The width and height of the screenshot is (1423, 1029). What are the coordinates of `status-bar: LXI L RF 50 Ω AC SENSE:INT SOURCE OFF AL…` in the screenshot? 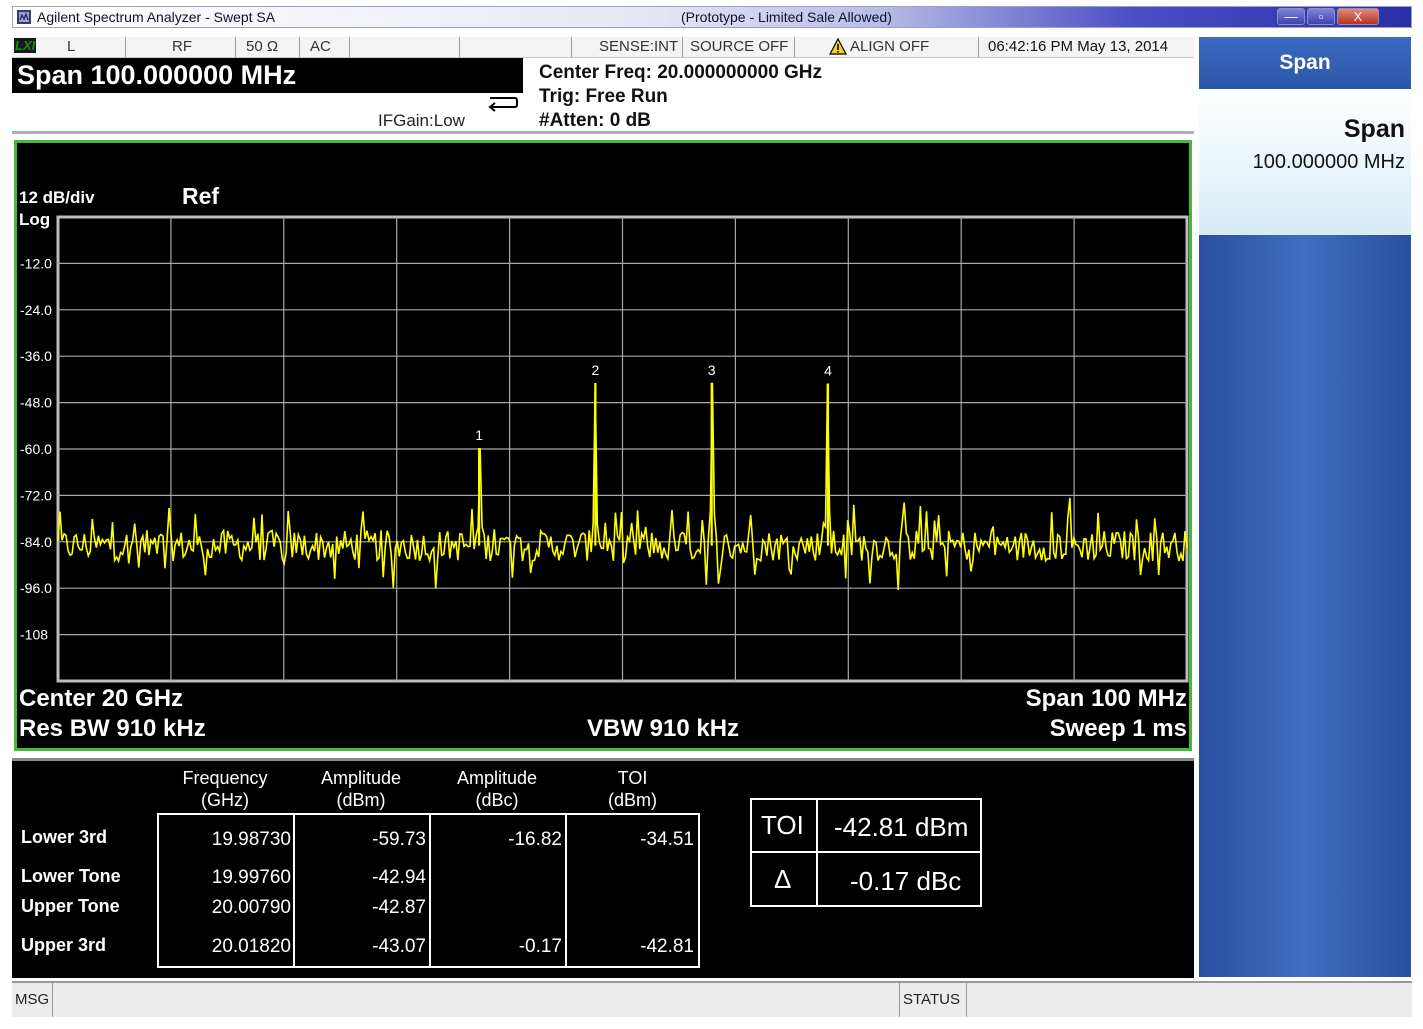 It's located at (603, 47).